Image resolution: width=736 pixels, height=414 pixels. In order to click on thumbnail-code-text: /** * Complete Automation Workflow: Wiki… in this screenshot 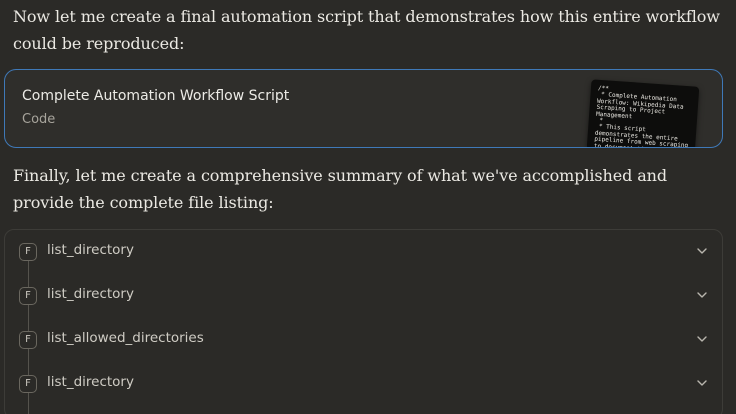, I will do `click(641, 116)`.